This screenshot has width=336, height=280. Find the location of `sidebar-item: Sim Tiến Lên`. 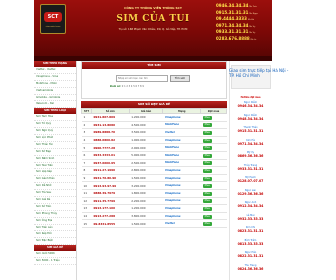

sidebar-item: Sim Tiến Lên is located at coordinates (55, 228).